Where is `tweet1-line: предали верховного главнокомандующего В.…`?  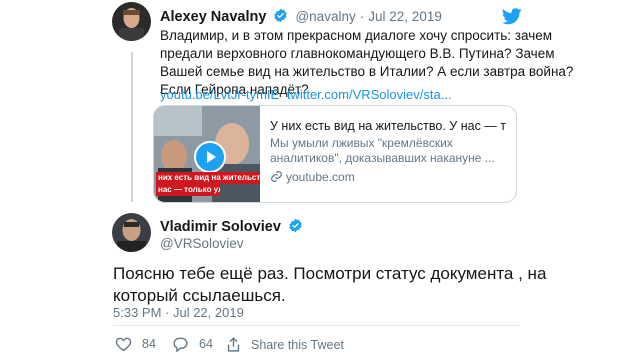
tweet1-line: предали верховного главнокомандующего В.… is located at coordinates (357, 53).